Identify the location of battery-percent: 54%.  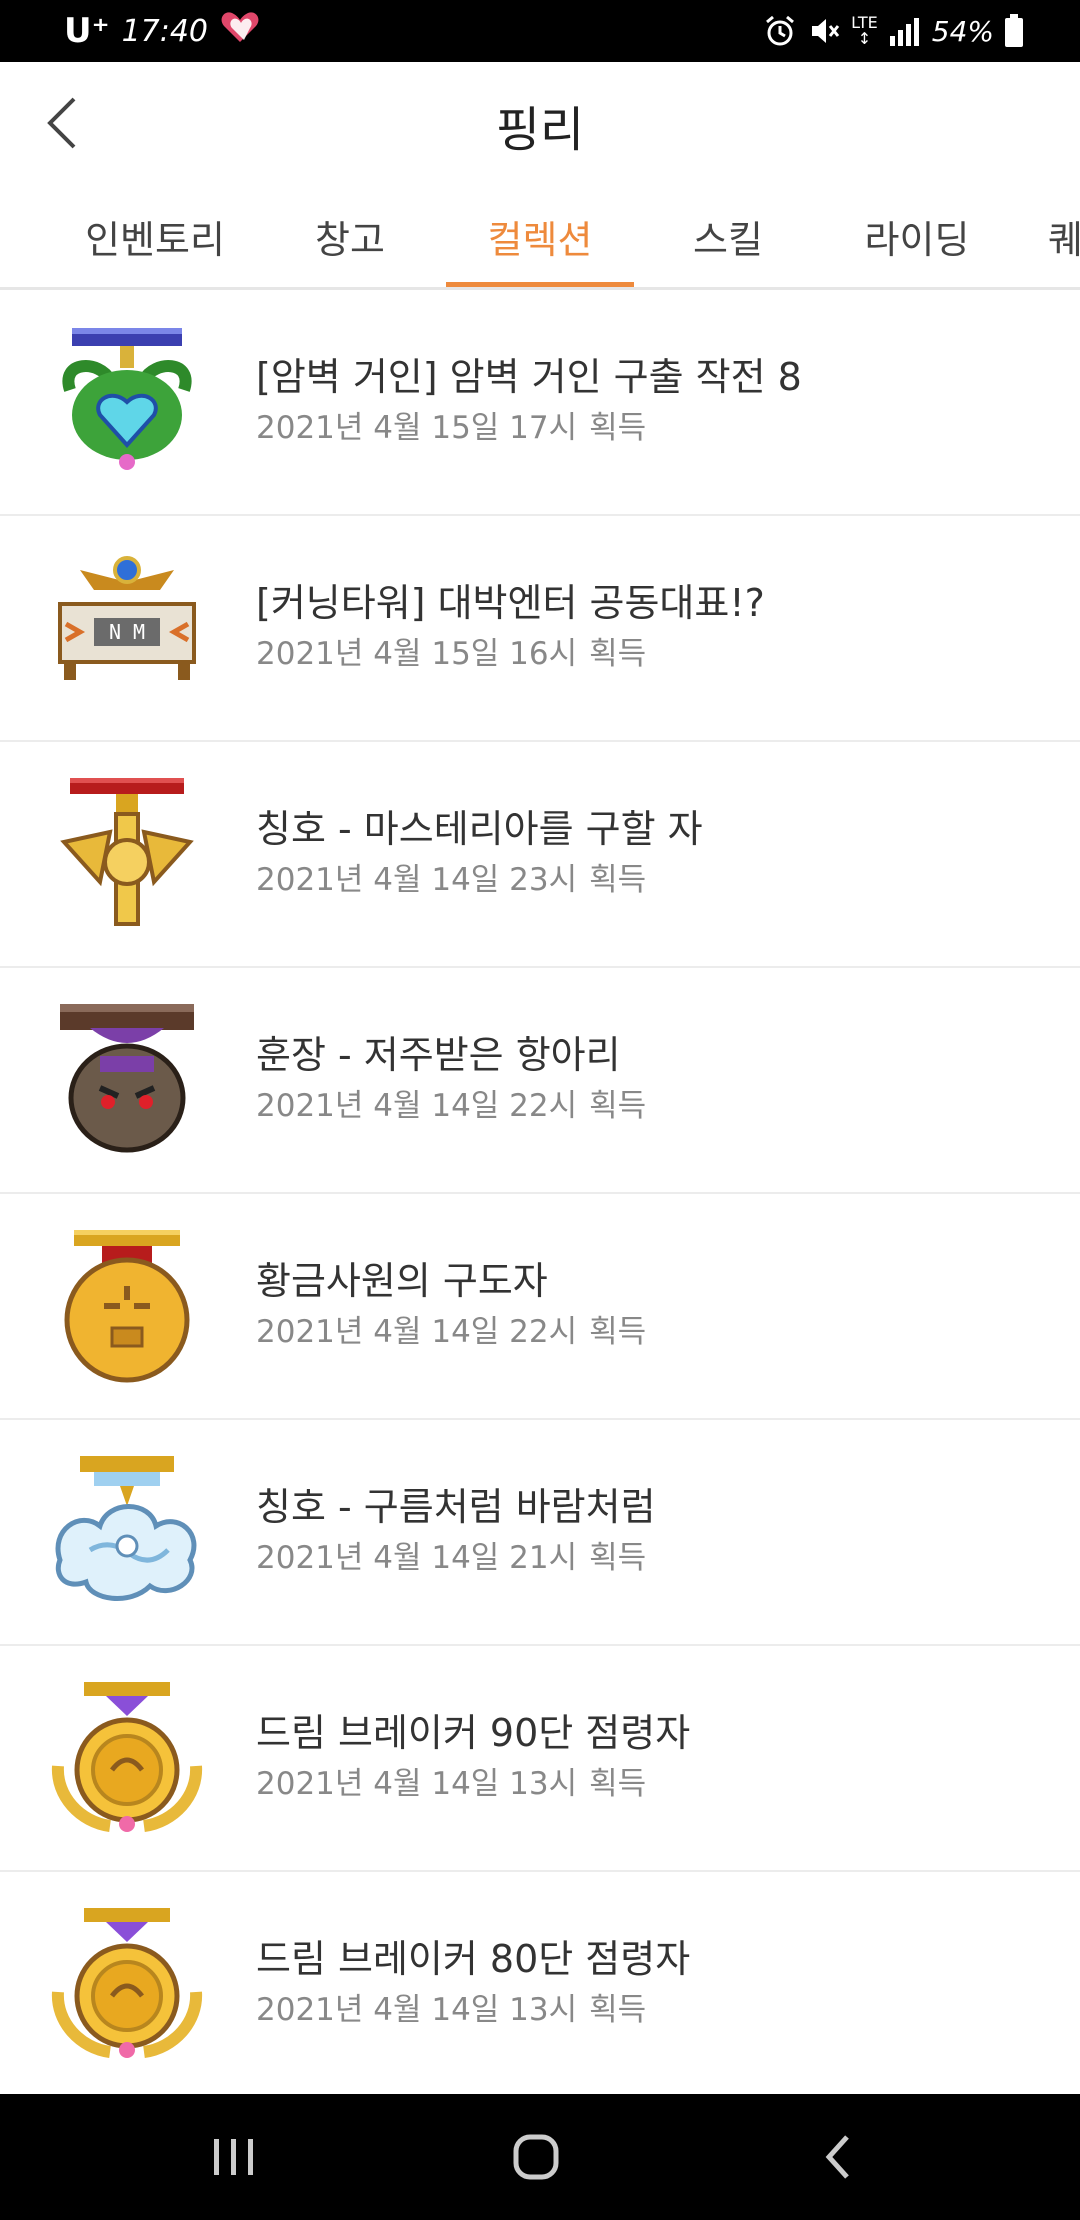
(962, 31).